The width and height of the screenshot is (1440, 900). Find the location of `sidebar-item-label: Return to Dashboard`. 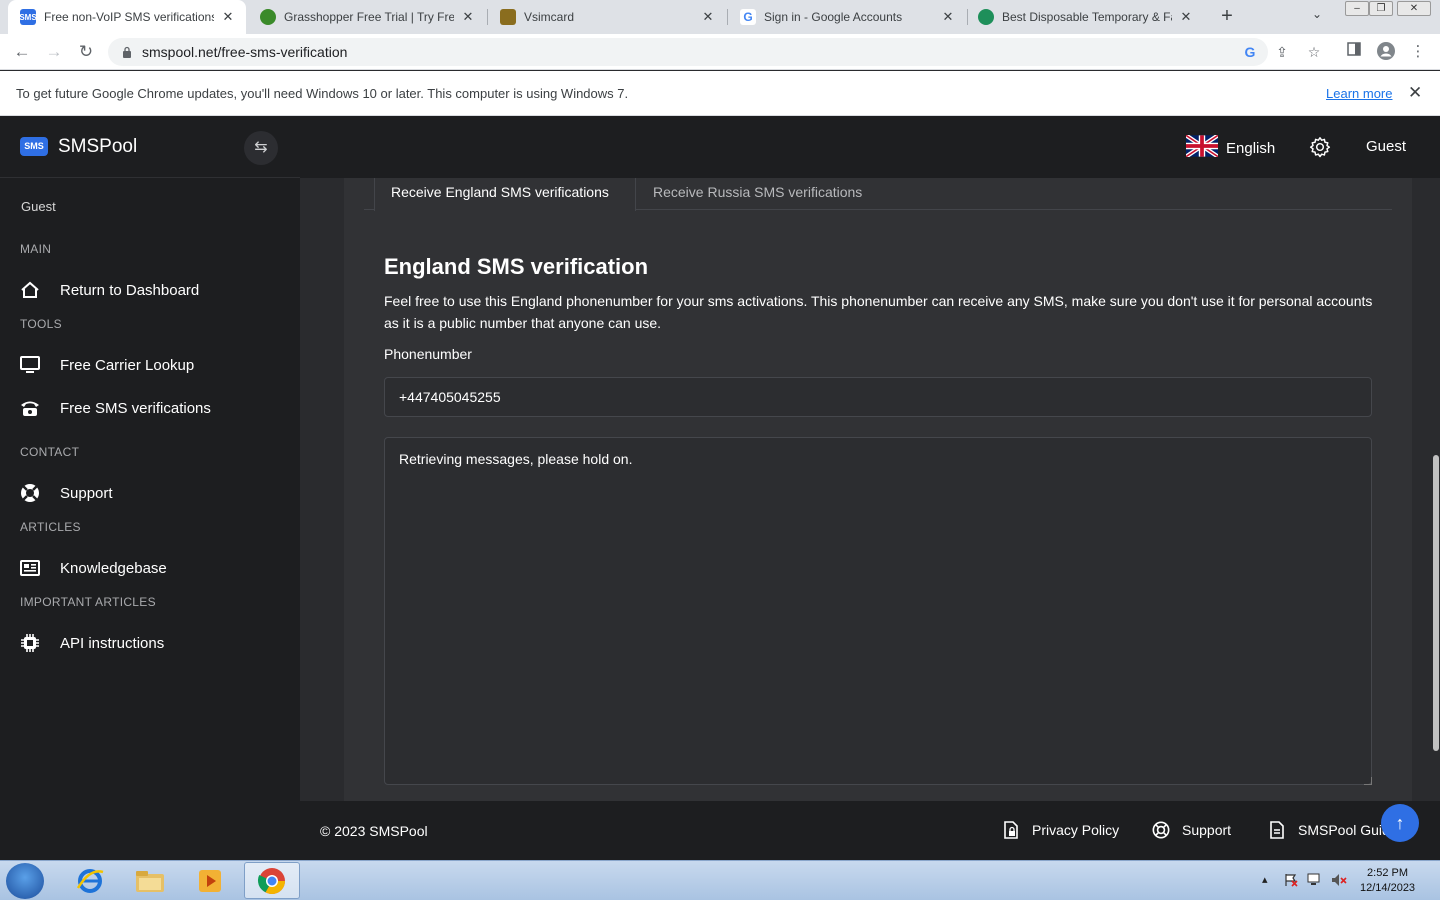

sidebar-item-label: Return to Dashboard is located at coordinates (130, 290).